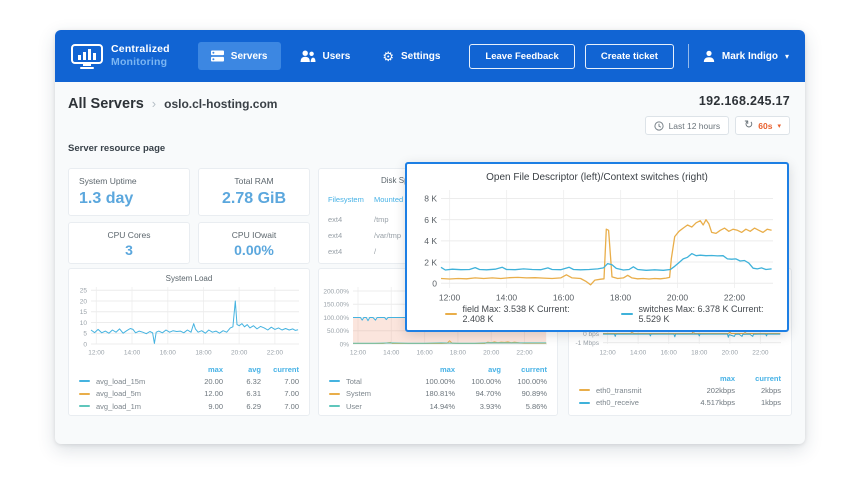 The width and height of the screenshot is (861, 482). What do you see at coordinates (84, 312) in the screenshot?
I see `svg-text: 15` at bounding box center [84, 312].